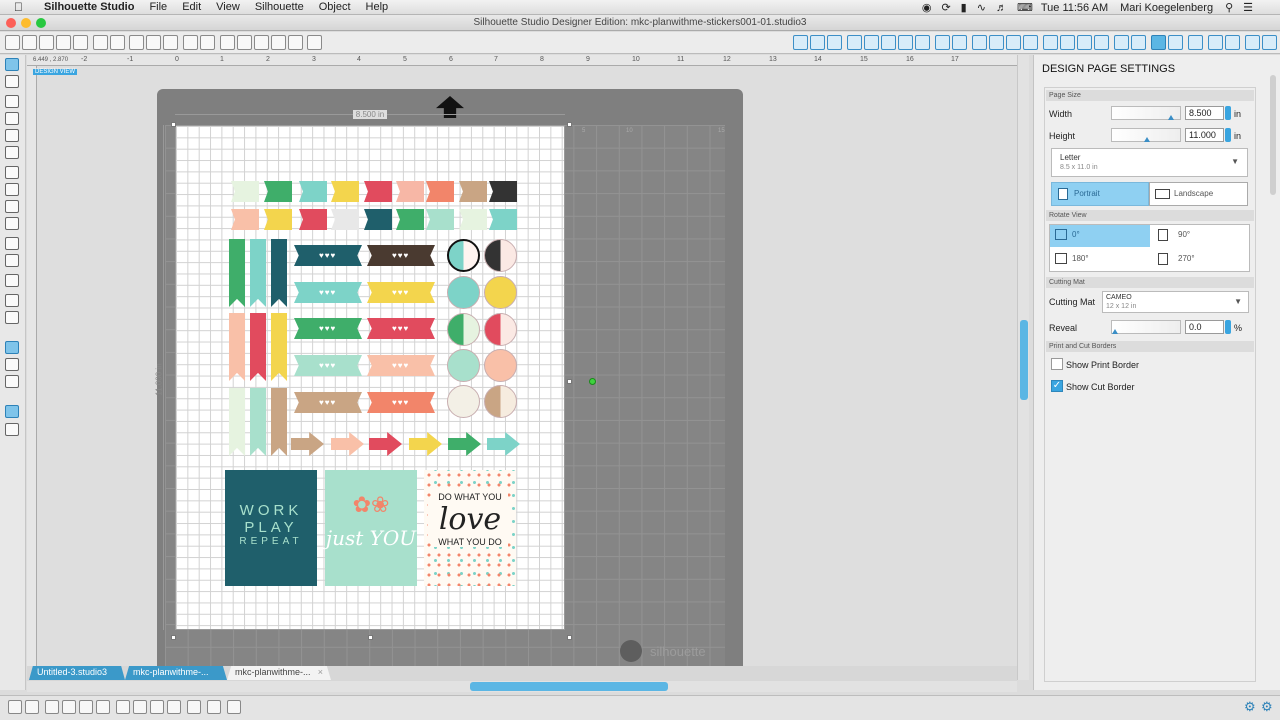 The height and width of the screenshot is (720, 1280). Describe the element at coordinates (12, 135) in the screenshot. I see `rounded-rect-tool-icon` at that location.